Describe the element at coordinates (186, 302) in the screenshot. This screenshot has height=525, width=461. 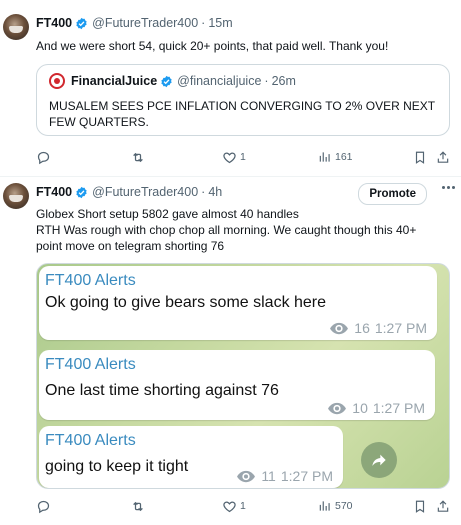
I see `message-body: Ok going to give bears some slack here` at that location.